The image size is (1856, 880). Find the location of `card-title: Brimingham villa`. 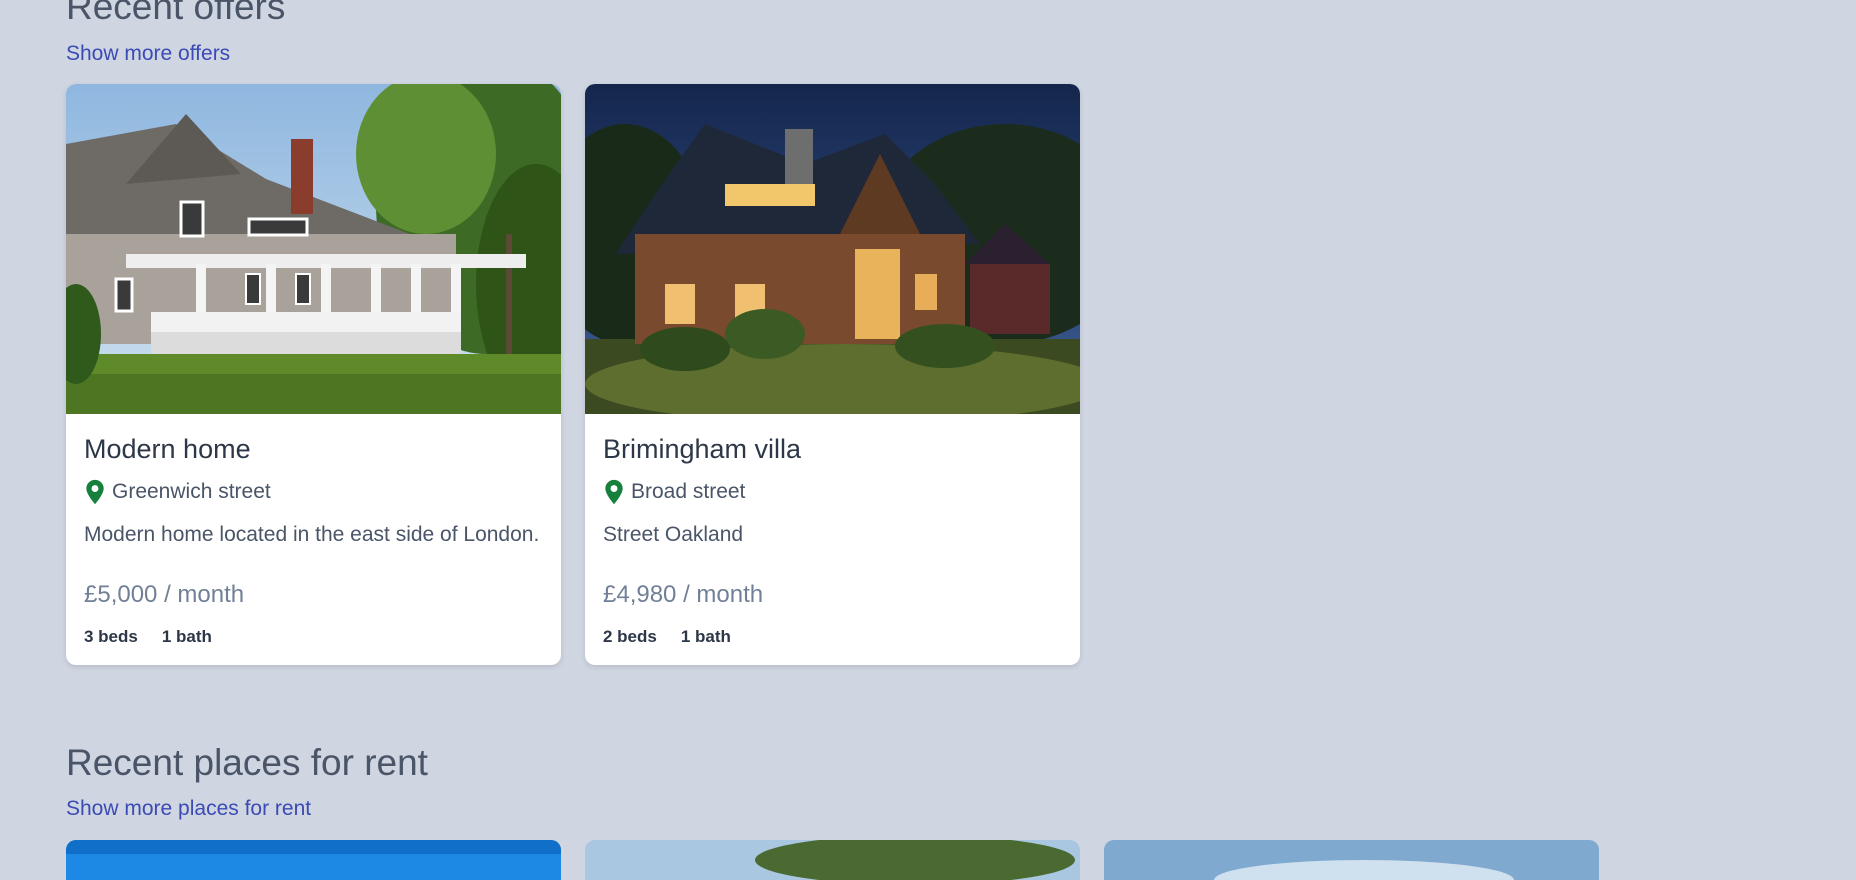

card-title: Brimingham villa is located at coordinates (832, 449).